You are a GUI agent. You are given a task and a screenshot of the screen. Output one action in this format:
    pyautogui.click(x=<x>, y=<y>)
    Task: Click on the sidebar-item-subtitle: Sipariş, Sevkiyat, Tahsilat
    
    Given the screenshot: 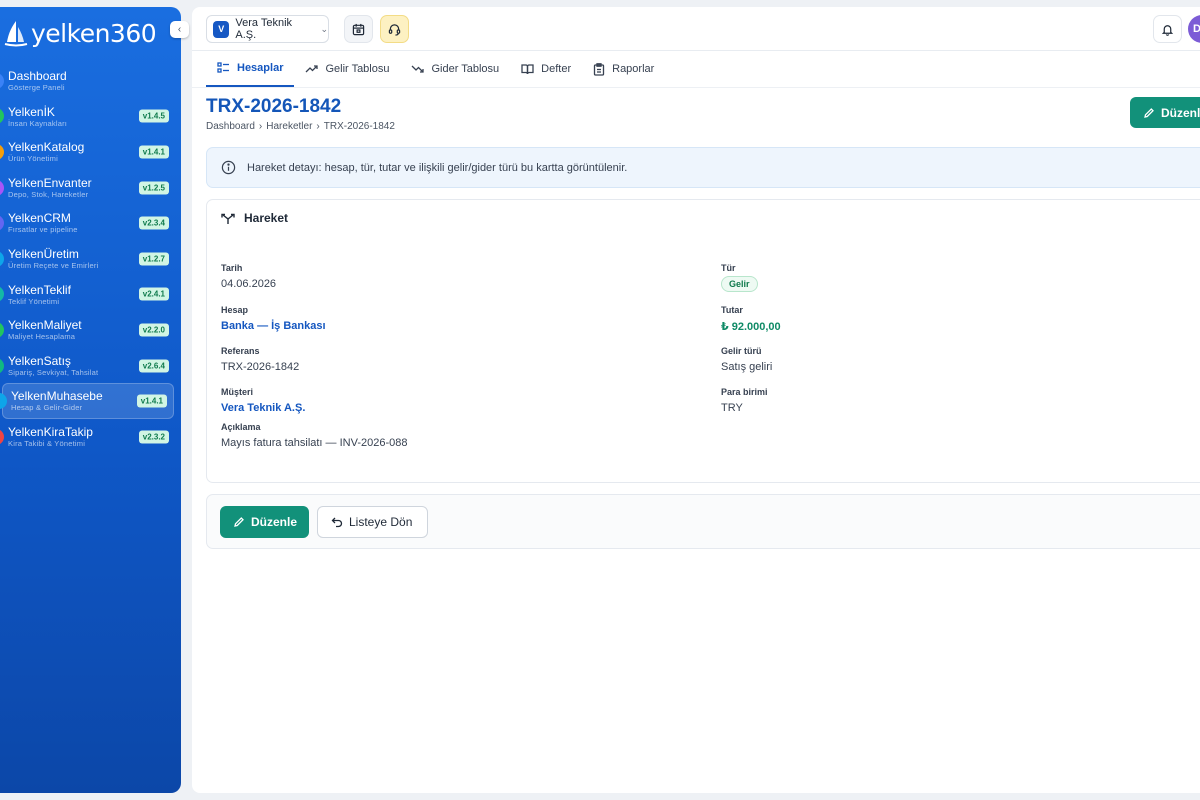 What is the action you would take?
    pyautogui.click(x=53, y=372)
    